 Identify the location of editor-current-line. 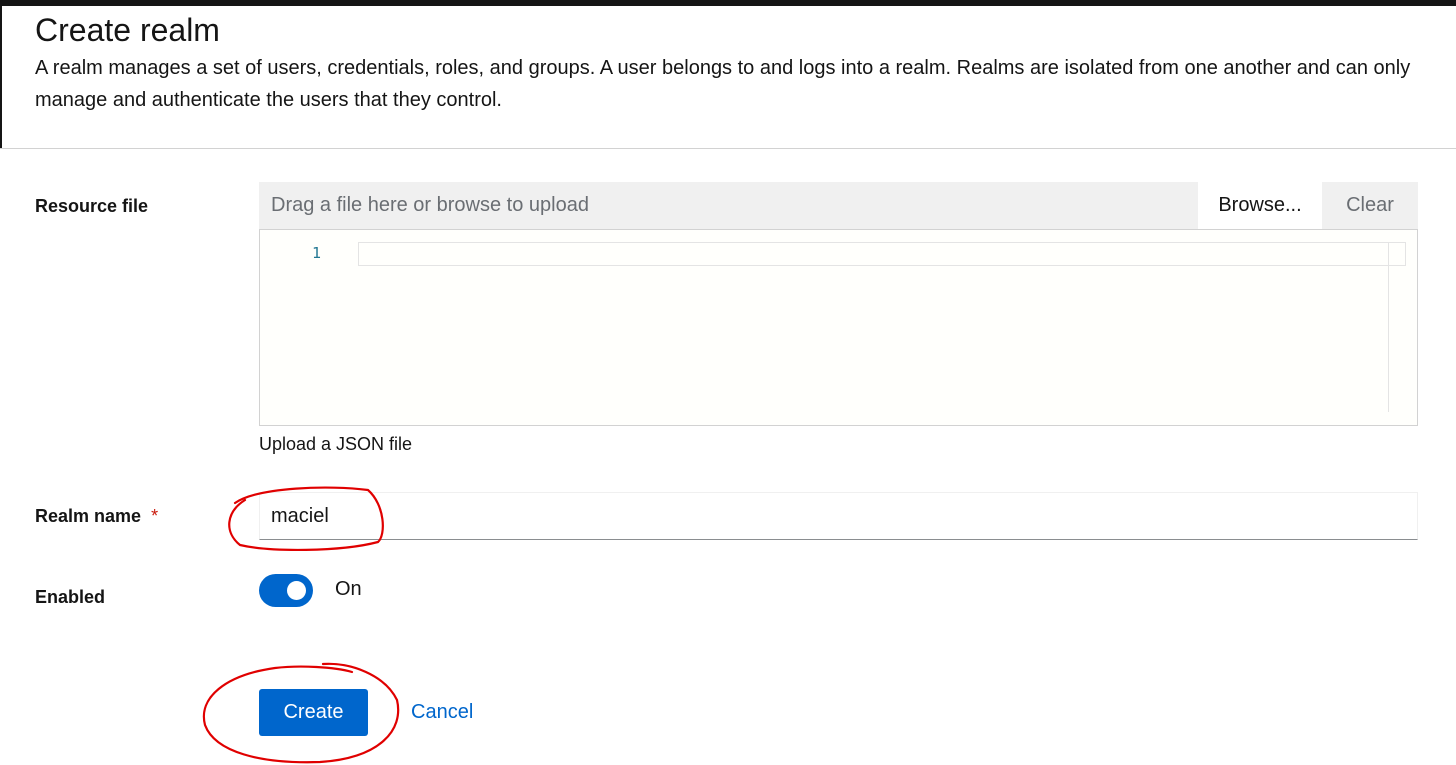
(882, 254).